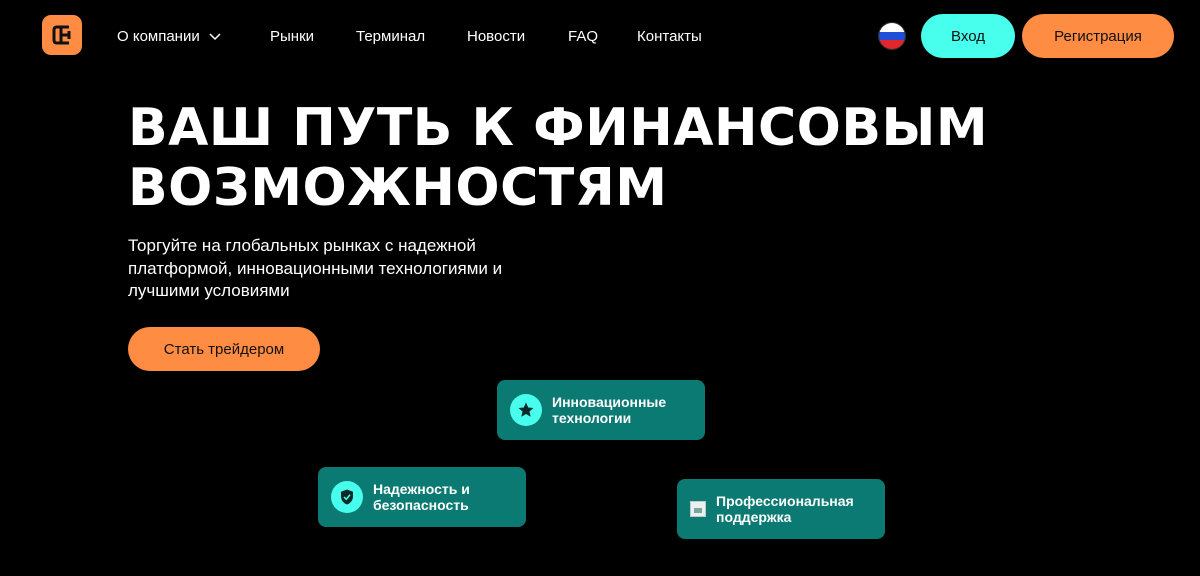 The image size is (1200, 576). I want to click on nav-item-label: Контакты, so click(669, 36).